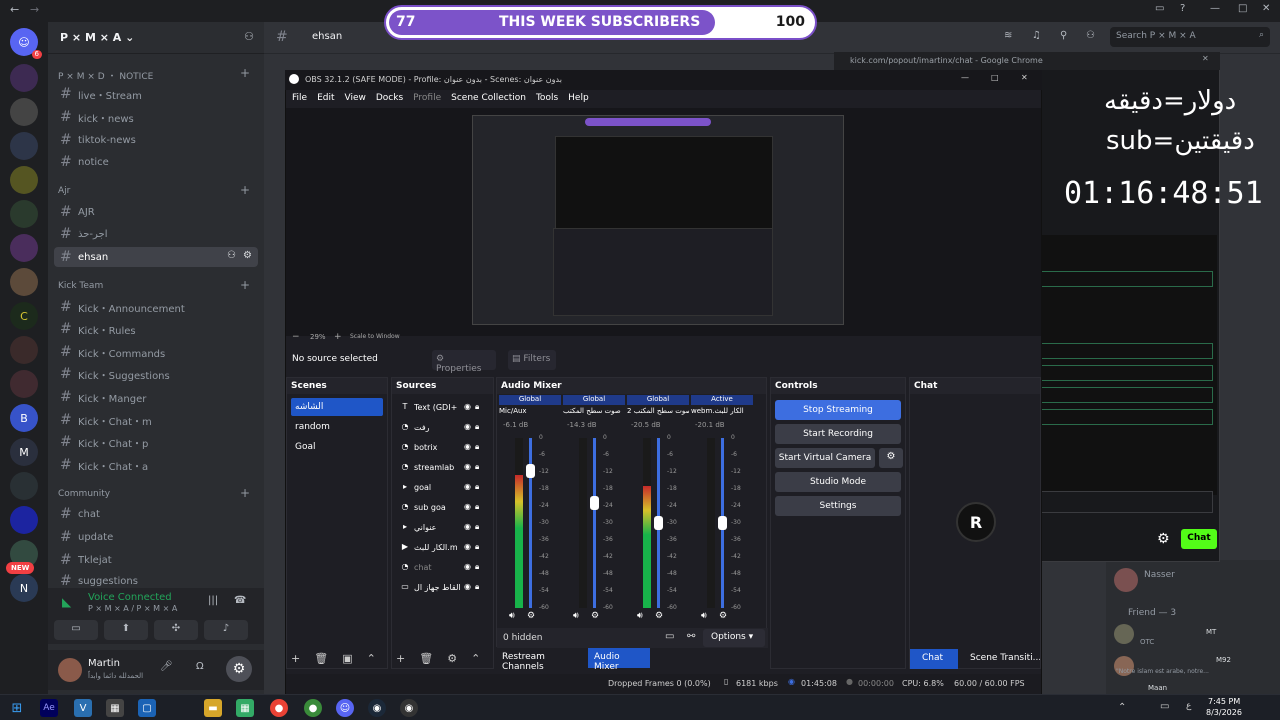 Image resolution: width=1280 pixels, height=720 pixels. What do you see at coordinates (442, 507) in the screenshot?
I see `source-item: ◔ sub goa ◉ 🔒︎` at bounding box center [442, 507].